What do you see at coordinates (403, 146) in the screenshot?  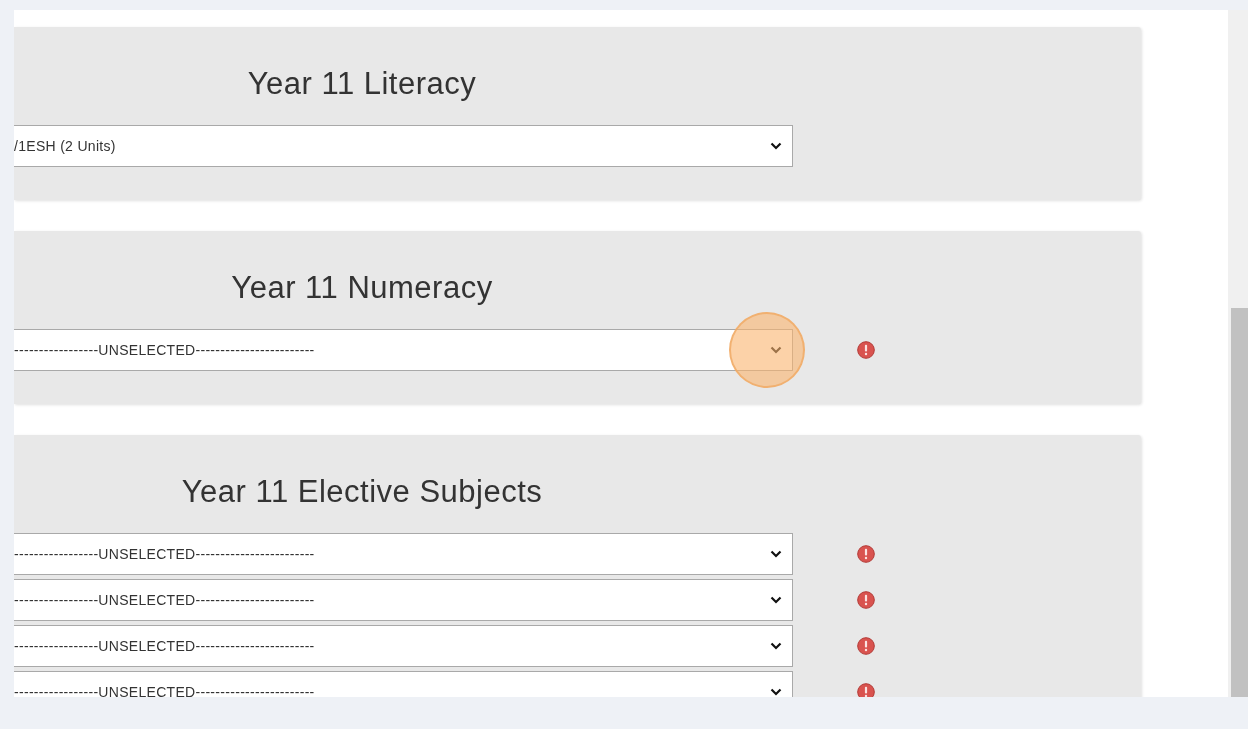 I see `subject-dropdown: /1ESH (2 Units)` at bounding box center [403, 146].